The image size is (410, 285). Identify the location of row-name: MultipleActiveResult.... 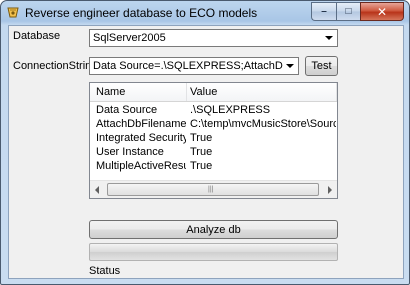
(141, 166).